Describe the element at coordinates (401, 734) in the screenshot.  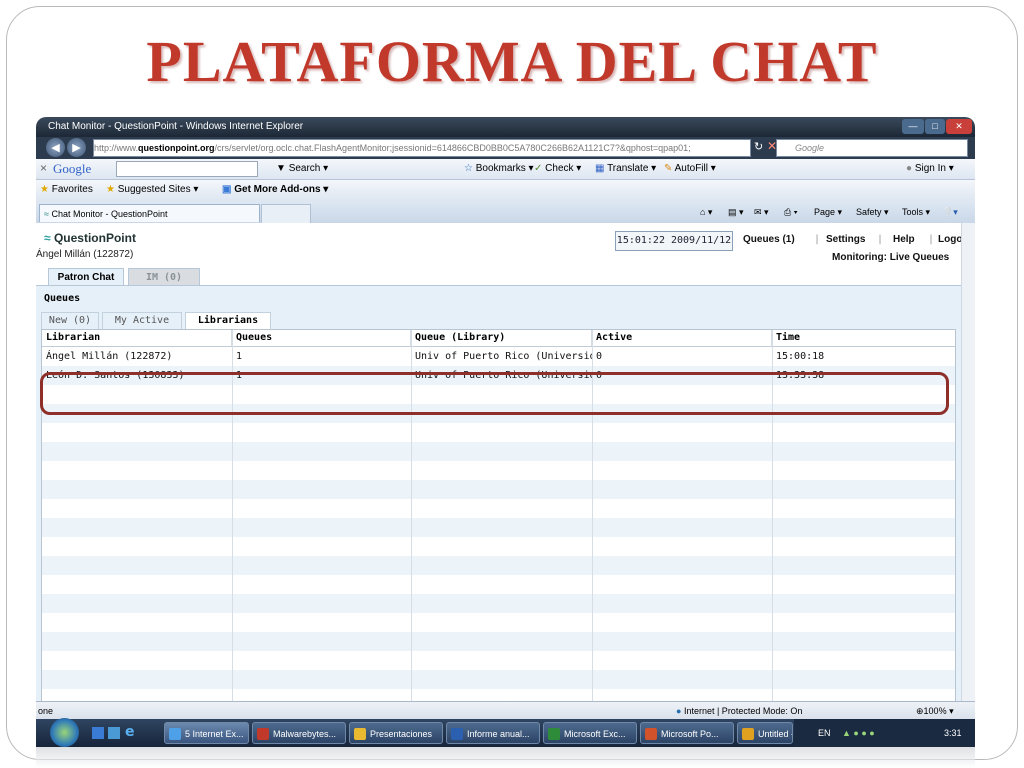
I see `taskbar-button-label: Presentaciones` at that location.